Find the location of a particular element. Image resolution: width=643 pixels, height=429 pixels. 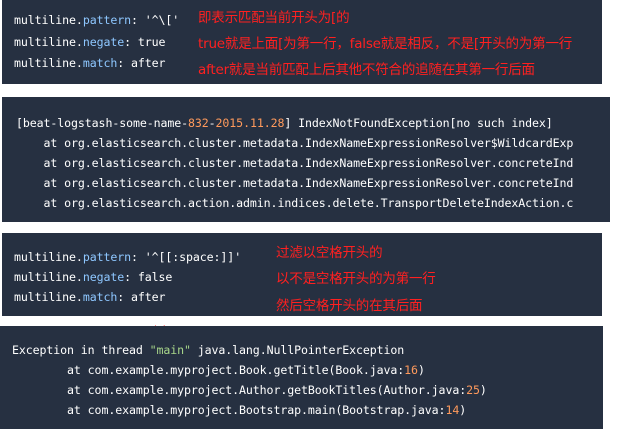

config-value: false is located at coordinates (155, 277).